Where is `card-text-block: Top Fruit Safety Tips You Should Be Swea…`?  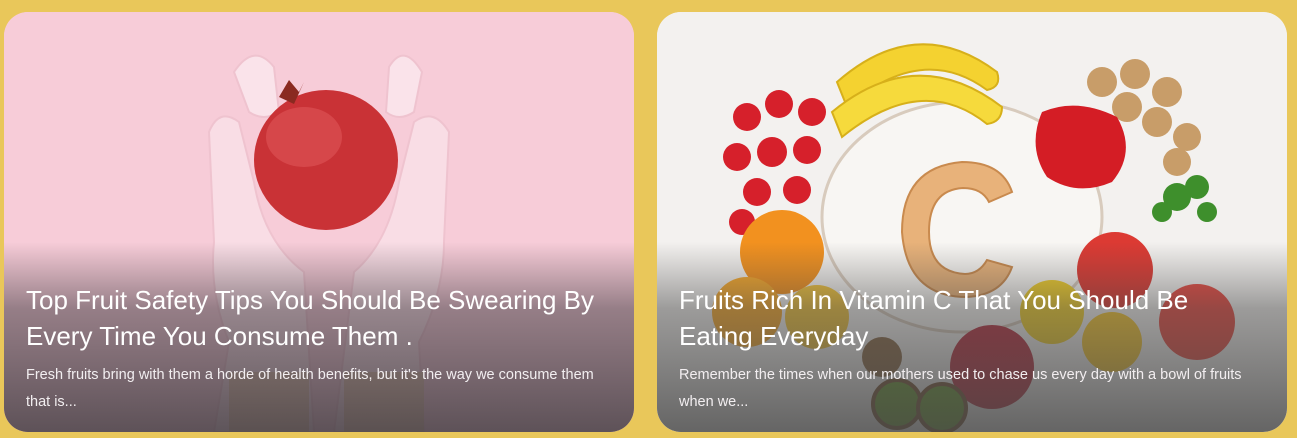
card-text-block: Top Fruit Safety Tips You Should Be Swea… is located at coordinates (316, 349).